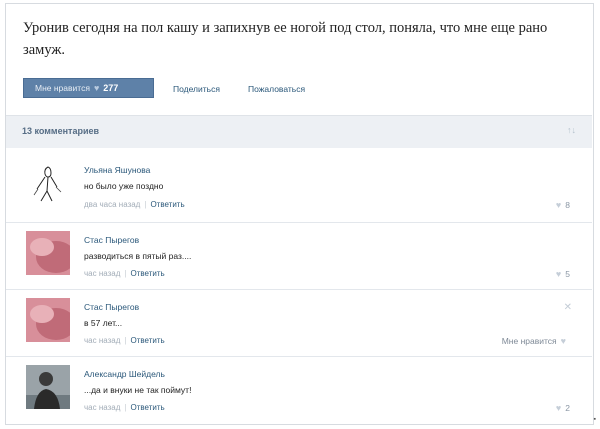 Image resolution: width=600 pixels, height=429 pixels. What do you see at coordinates (563, 205) in the screenshot?
I see `comment-likes: ♥ 8` at bounding box center [563, 205].